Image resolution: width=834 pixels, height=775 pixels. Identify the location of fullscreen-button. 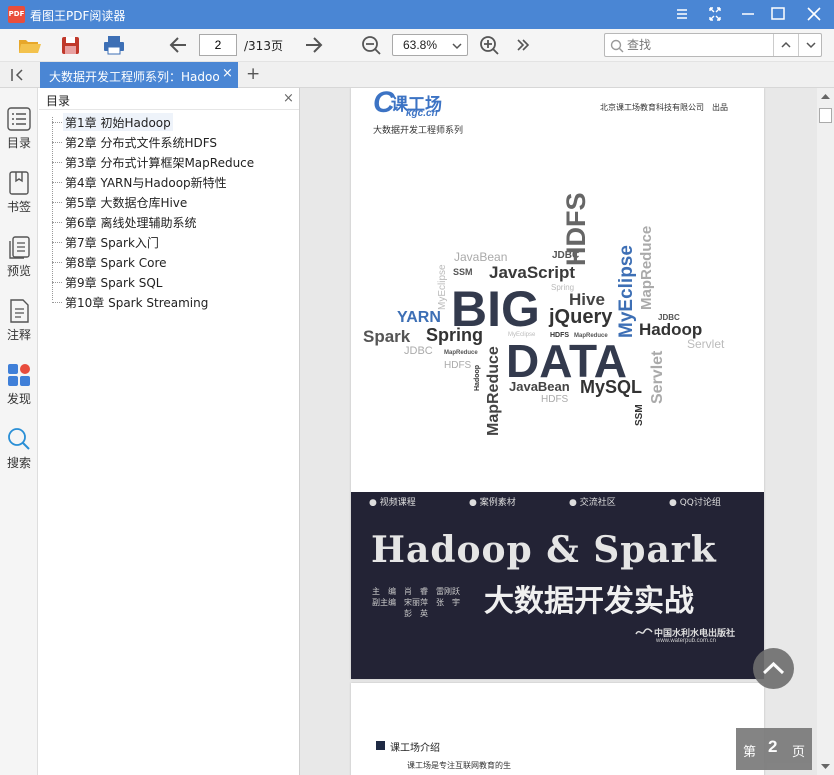
(715, 14).